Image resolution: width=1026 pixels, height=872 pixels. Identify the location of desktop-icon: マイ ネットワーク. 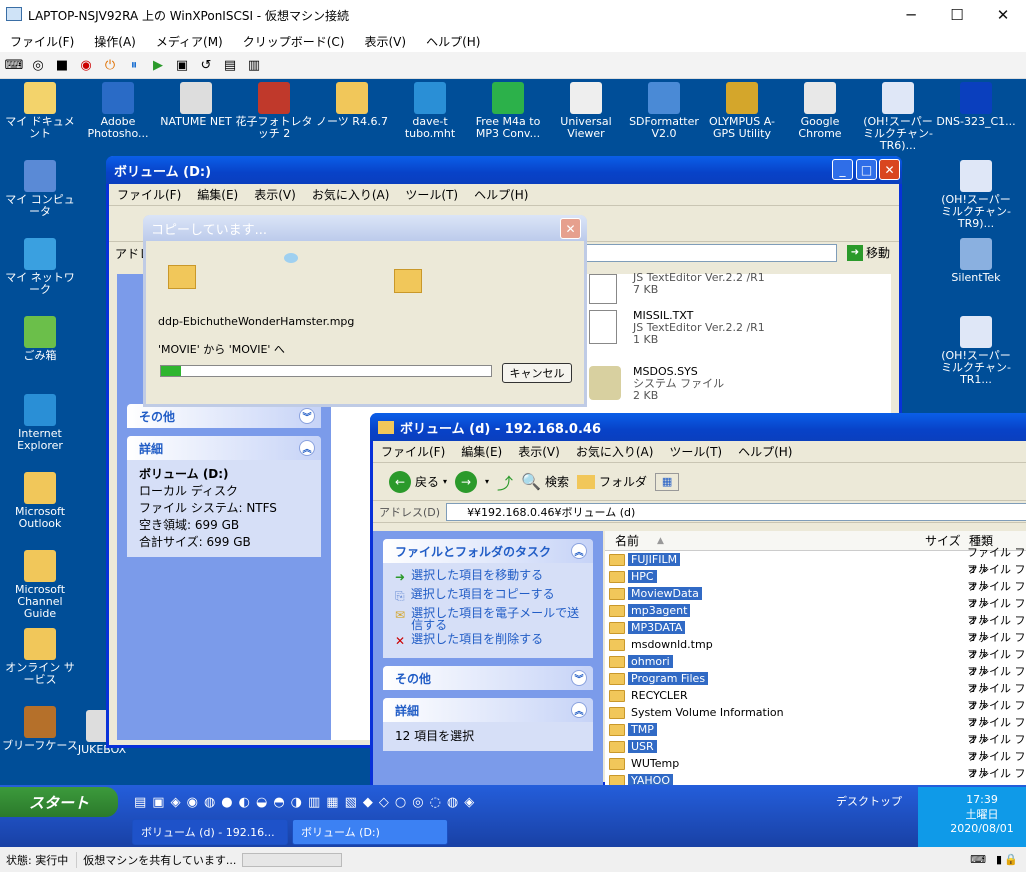
(40, 267).